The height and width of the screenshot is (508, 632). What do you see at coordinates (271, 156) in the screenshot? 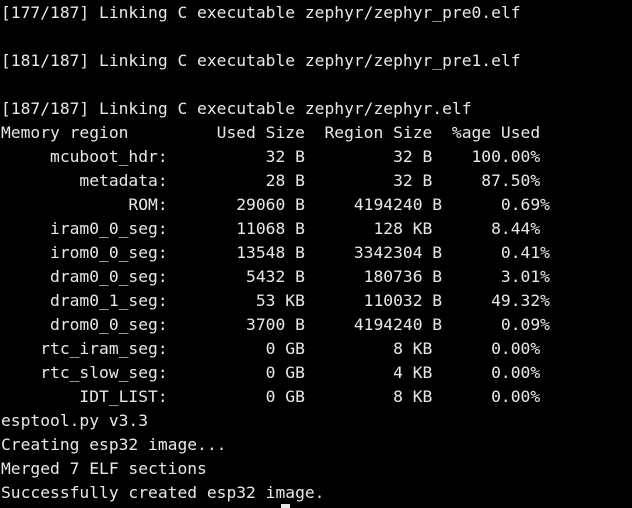
I see `memory-table-row: mcuboot_hdr: 32 B 32 B 100.00%` at bounding box center [271, 156].